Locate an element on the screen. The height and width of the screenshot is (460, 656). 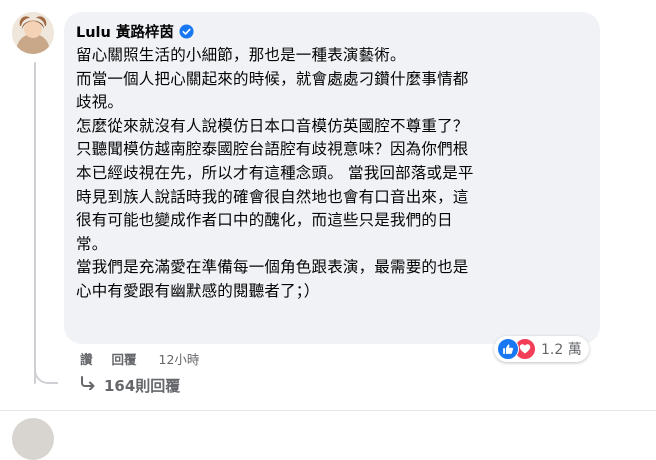
comment-line: 本已經歧視在先，所以才有這種念頭。 當我回部落或是平 is located at coordinates (275, 172).